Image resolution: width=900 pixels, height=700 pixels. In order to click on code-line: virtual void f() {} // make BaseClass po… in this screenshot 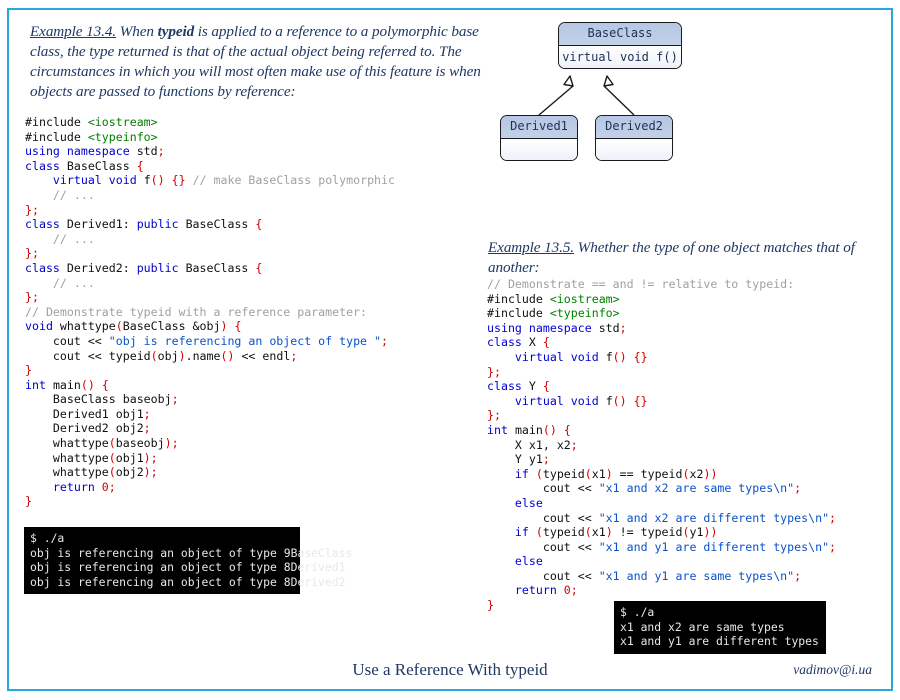, I will do `click(223, 180)`.